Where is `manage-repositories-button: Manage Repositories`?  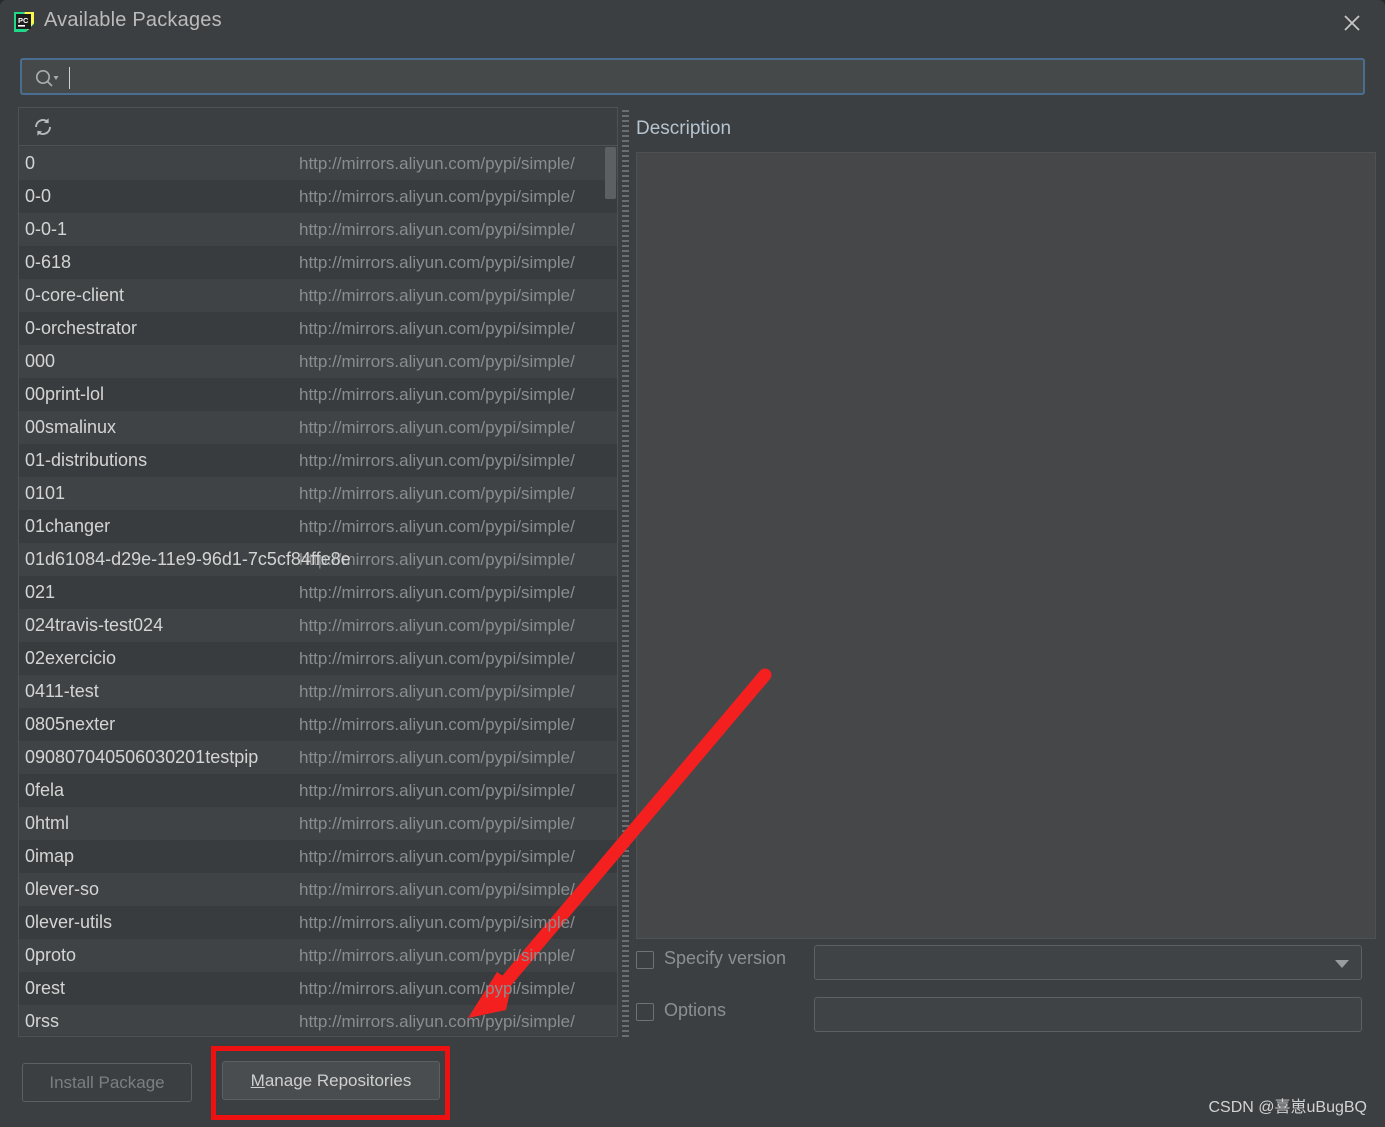
manage-repositories-button: Manage Repositories is located at coordinates (331, 1080).